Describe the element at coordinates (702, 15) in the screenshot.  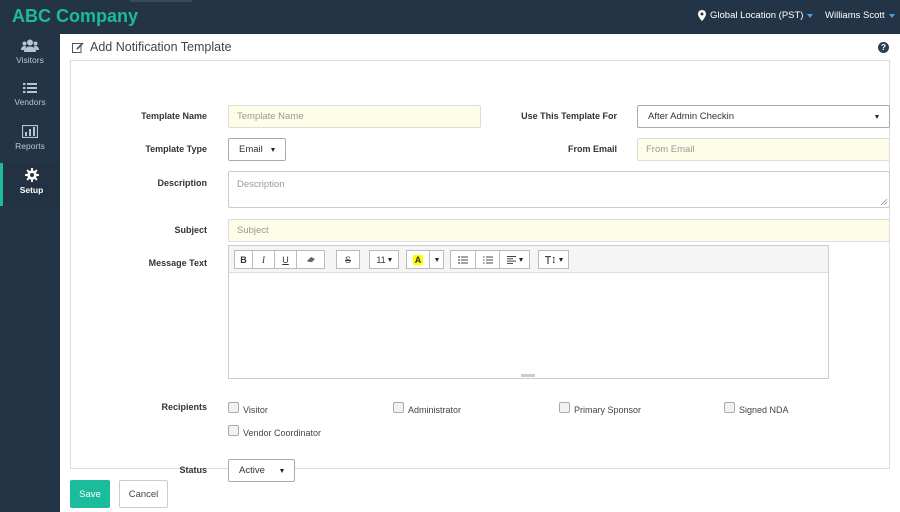
I see `map-pin-icon` at that location.